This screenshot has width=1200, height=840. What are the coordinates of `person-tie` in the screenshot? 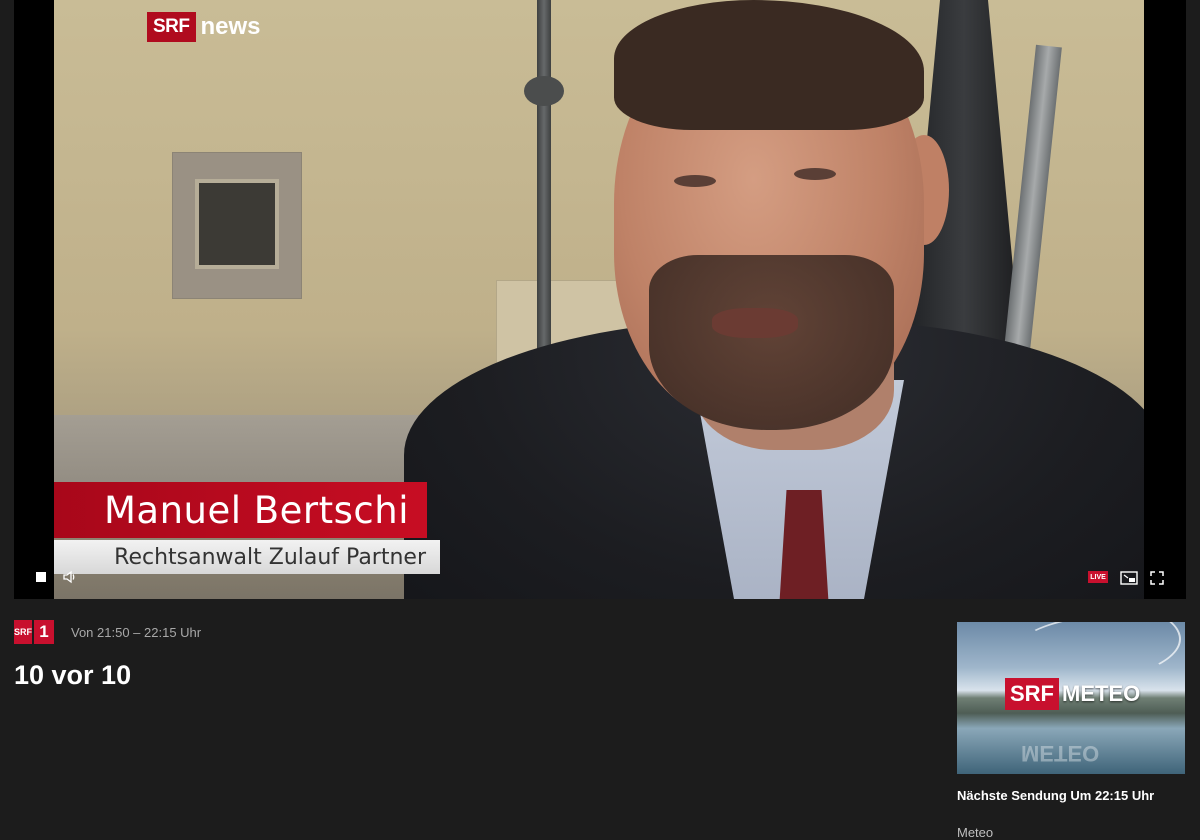 It's located at (804, 544).